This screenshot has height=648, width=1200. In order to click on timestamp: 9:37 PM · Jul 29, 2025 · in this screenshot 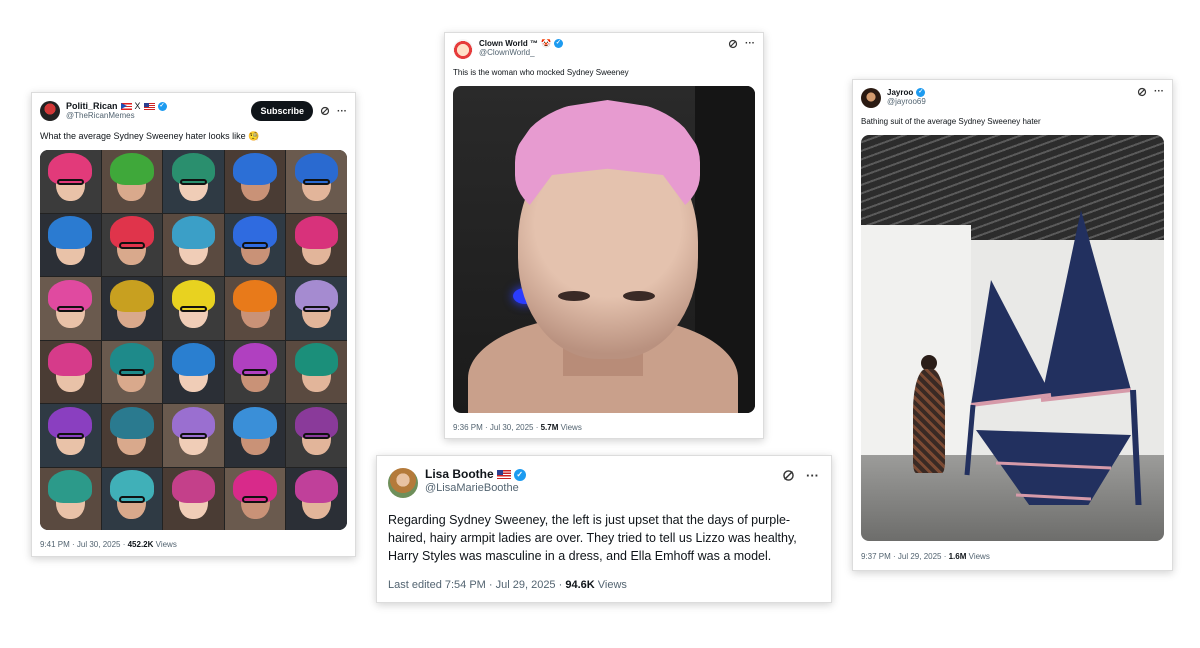, I will do `click(905, 556)`.